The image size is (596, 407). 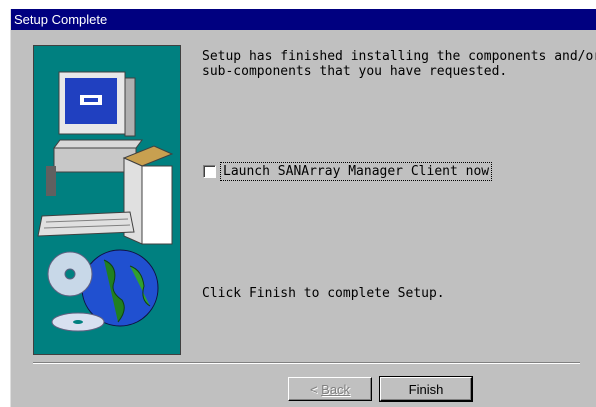 What do you see at coordinates (209, 171) in the screenshot?
I see `launch-client-checkbox` at bounding box center [209, 171].